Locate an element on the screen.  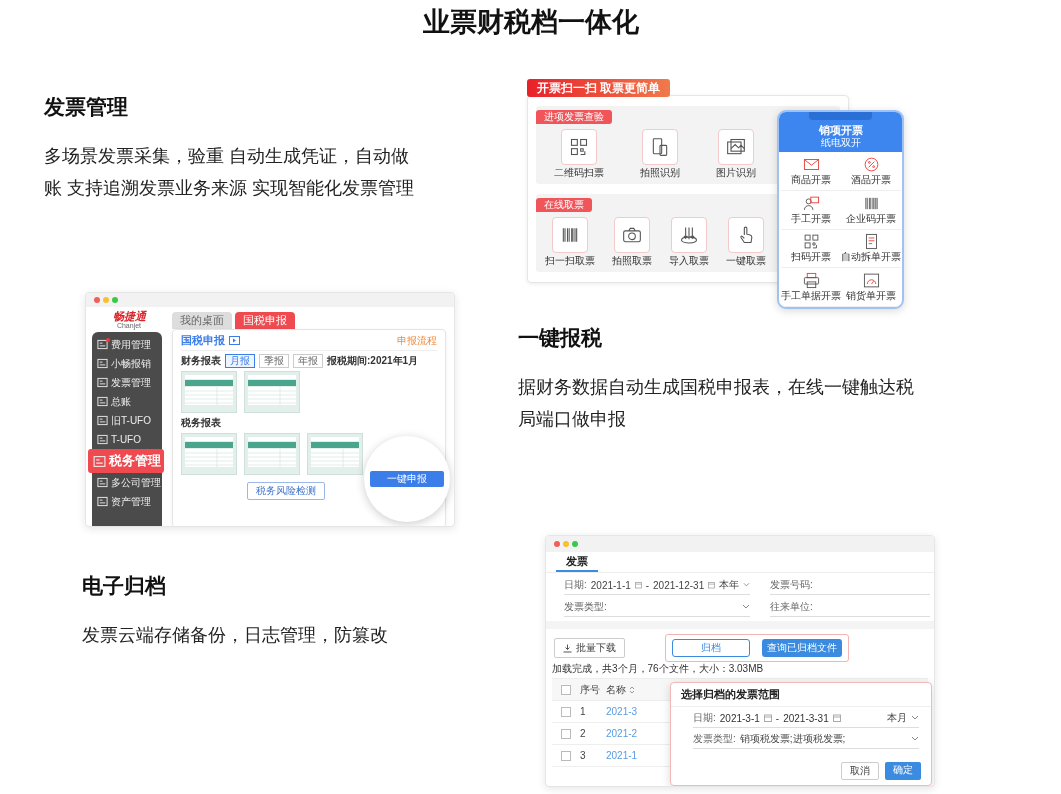
dialog-title: 选择归档的发票范围 is located at coordinates (801, 695).